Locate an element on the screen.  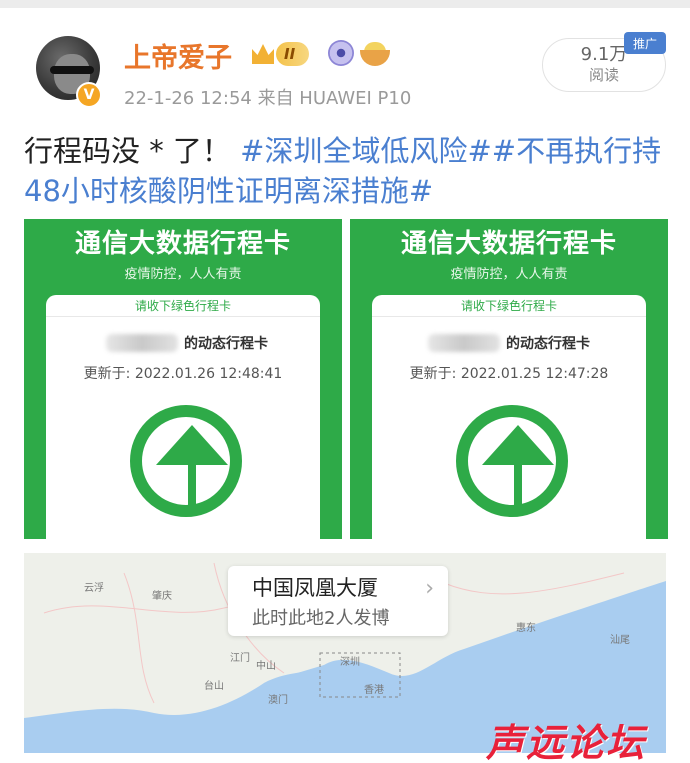
updated-time: 更新于: 2022.01.25 12:47:28 is located at coordinates (509, 374).